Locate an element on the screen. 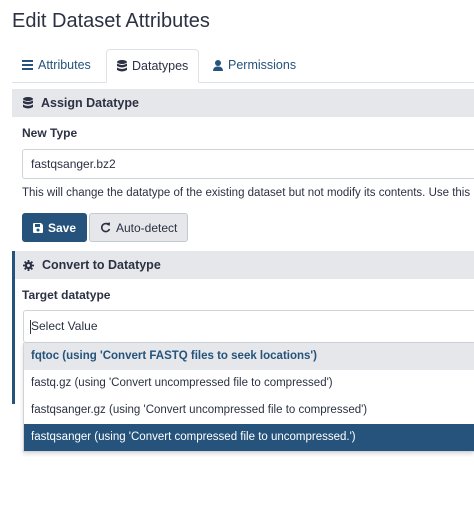 The height and width of the screenshot is (507, 474). target-datatype-select: Select Value is located at coordinates (248, 326).